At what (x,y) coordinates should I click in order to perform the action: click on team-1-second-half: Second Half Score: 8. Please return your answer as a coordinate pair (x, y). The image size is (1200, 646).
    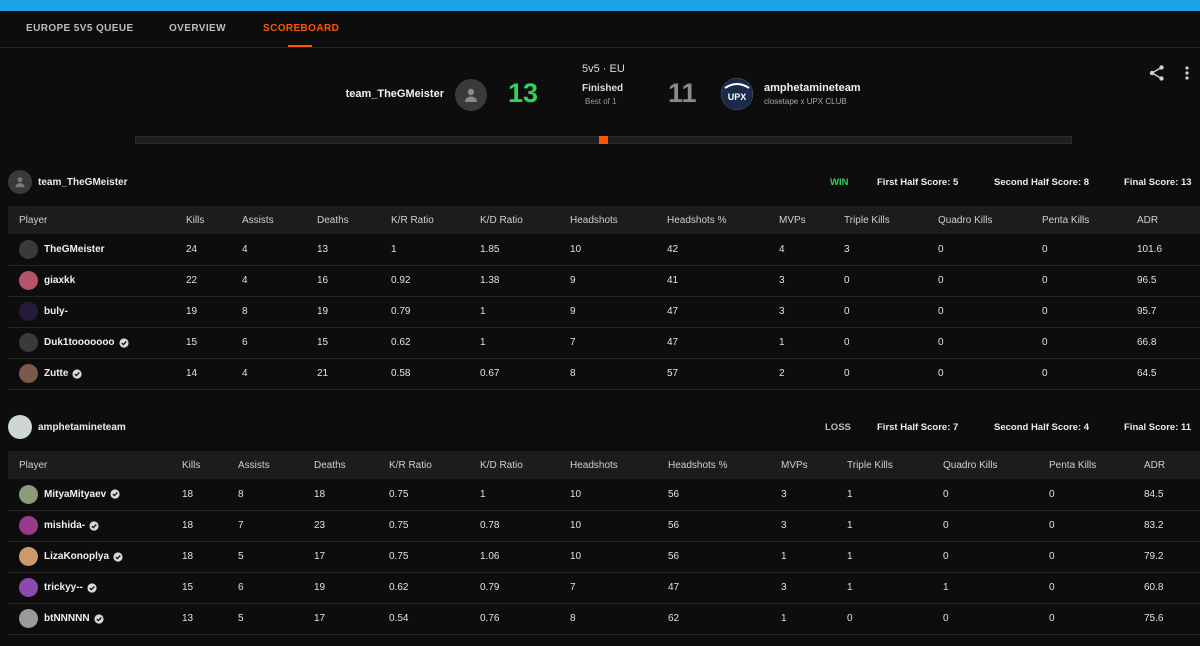
    Looking at the image, I should click on (1042, 182).